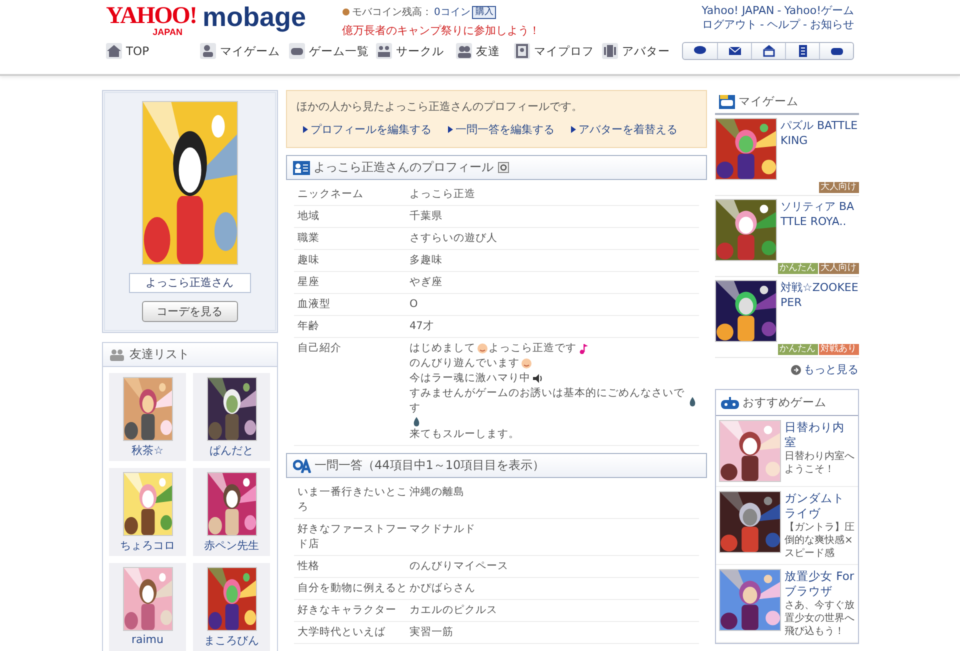 The height and width of the screenshot is (651, 960). What do you see at coordinates (440, 106) in the screenshot?
I see `notice-text: ほかの人から見たよっこら正造さんのプロフィールです。` at bounding box center [440, 106].